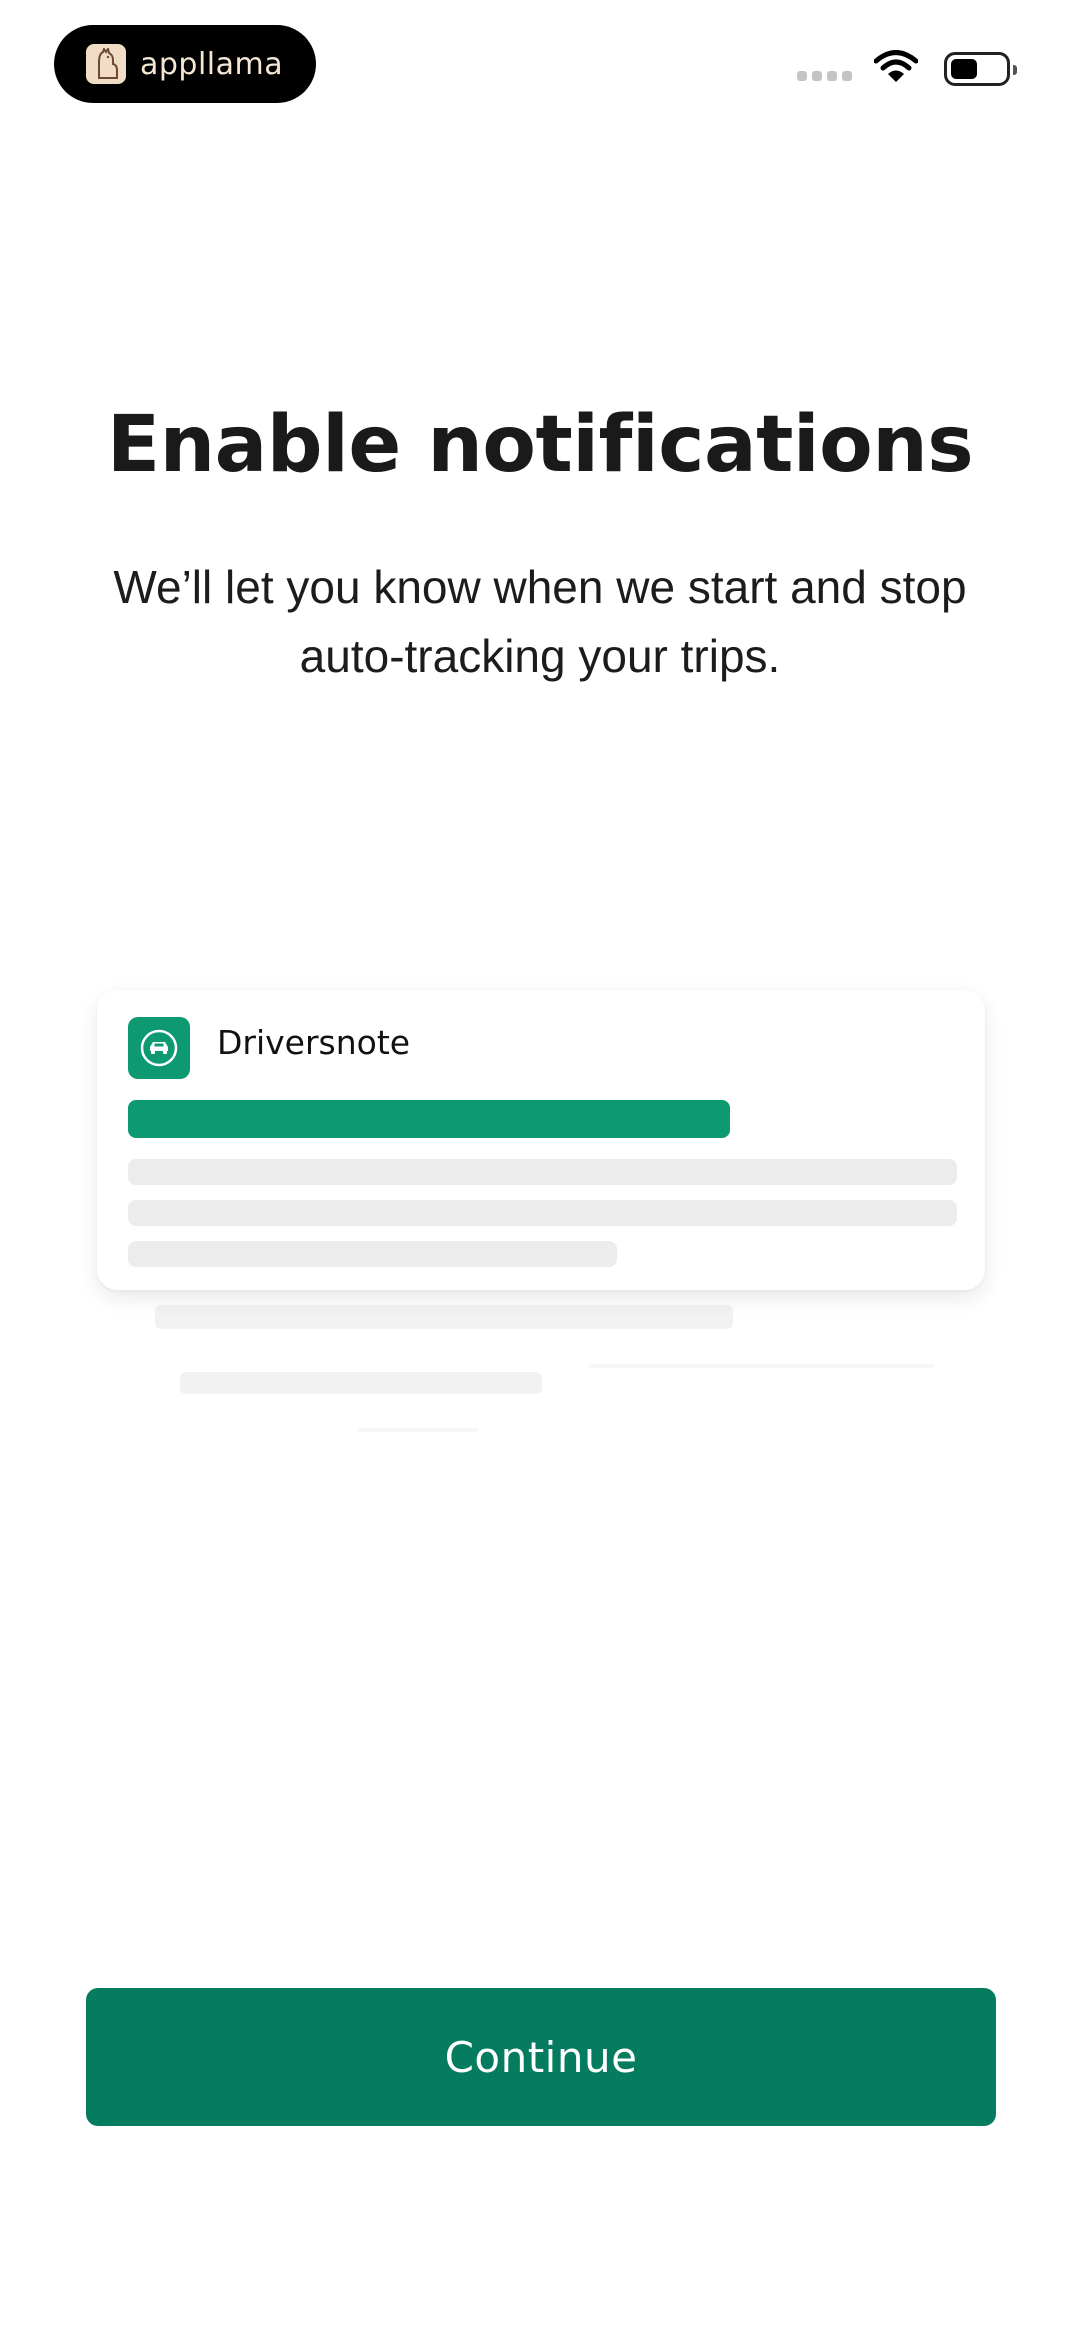 This screenshot has width=1080, height=2337. What do you see at coordinates (896, 69) in the screenshot?
I see `wifi-icon` at bounding box center [896, 69].